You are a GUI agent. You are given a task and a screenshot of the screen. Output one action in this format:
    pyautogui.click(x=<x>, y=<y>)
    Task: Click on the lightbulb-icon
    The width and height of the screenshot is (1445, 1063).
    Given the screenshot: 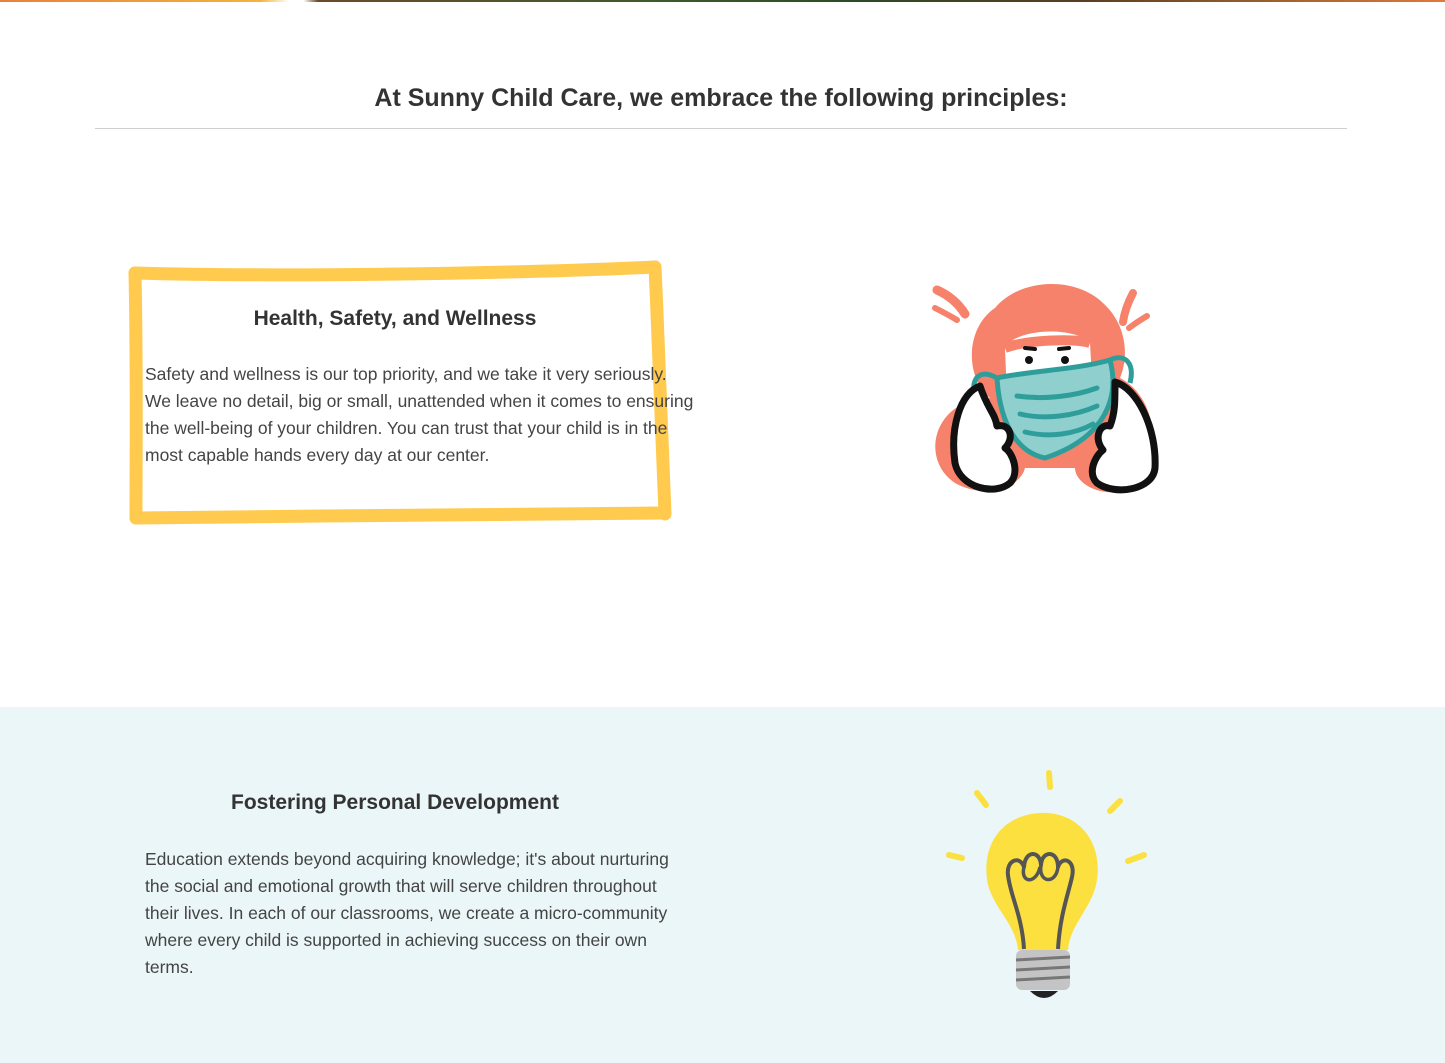 What is the action you would take?
    pyautogui.click(x=1046, y=884)
    